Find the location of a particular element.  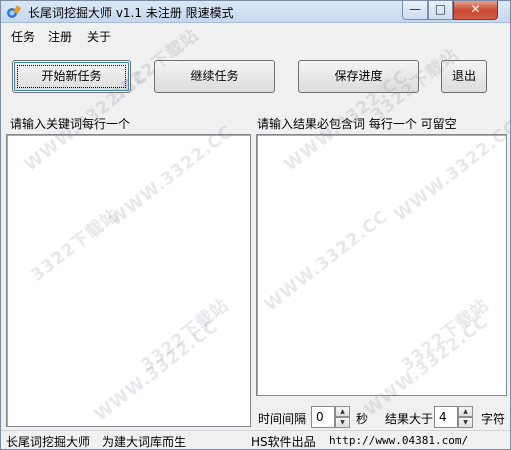

exit-label: 退出 is located at coordinates (463, 76).